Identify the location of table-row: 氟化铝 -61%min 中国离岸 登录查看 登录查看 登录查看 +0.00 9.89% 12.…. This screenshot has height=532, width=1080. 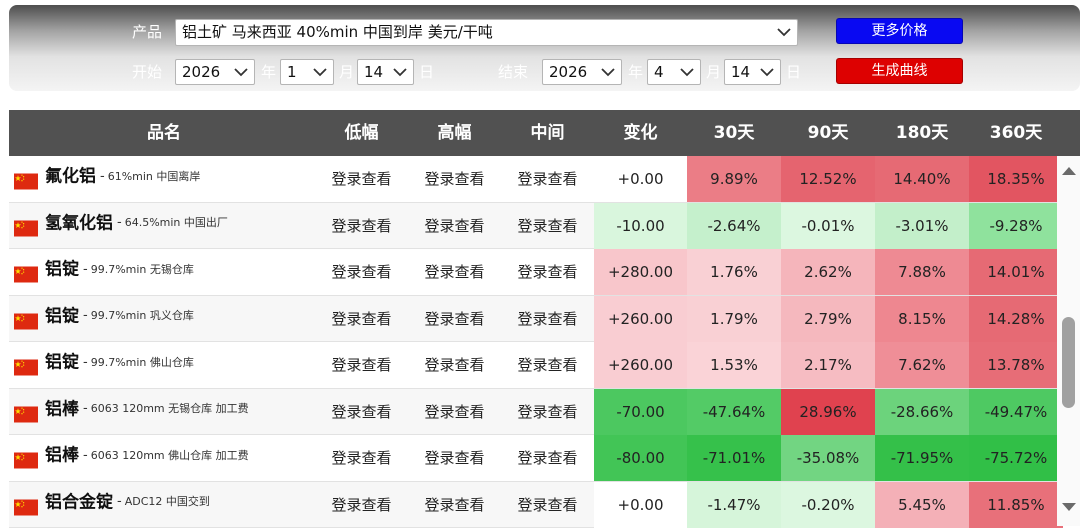
(536, 179).